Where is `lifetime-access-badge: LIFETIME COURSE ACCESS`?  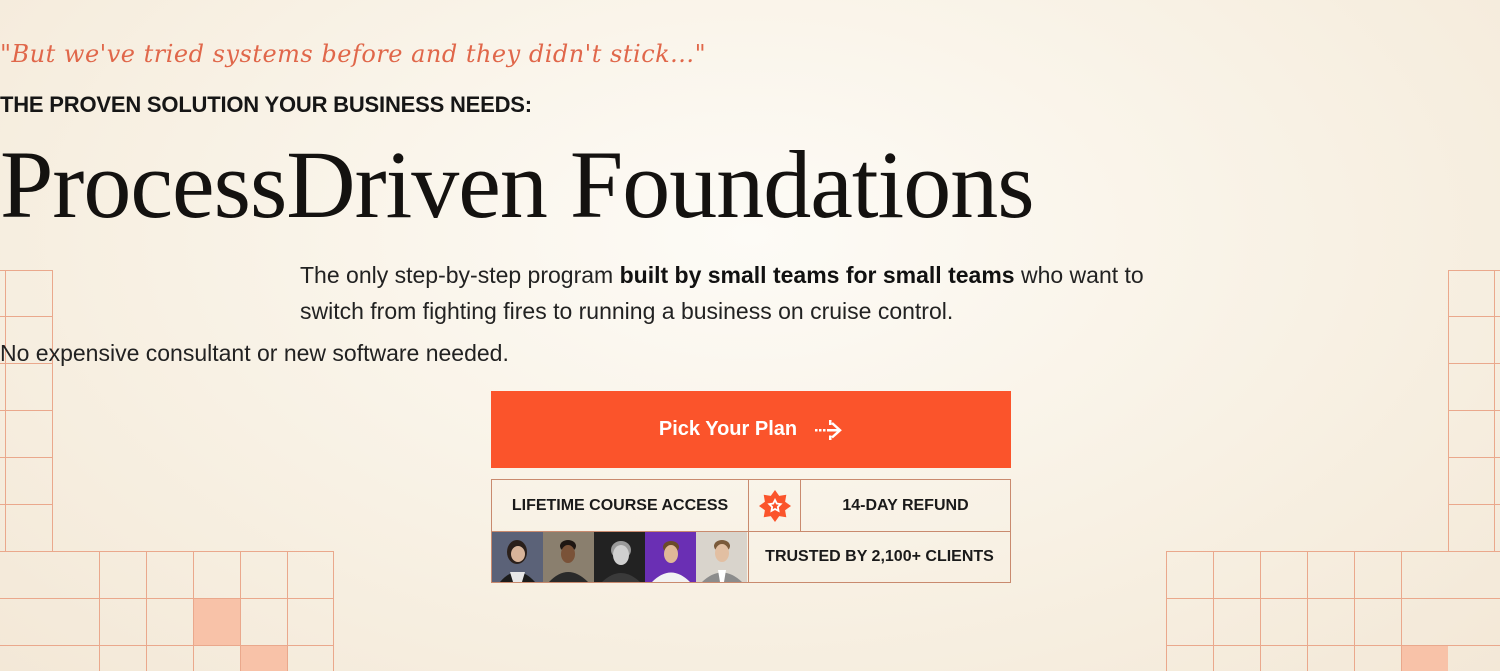
lifetime-access-badge: LIFETIME COURSE ACCESS is located at coordinates (620, 505).